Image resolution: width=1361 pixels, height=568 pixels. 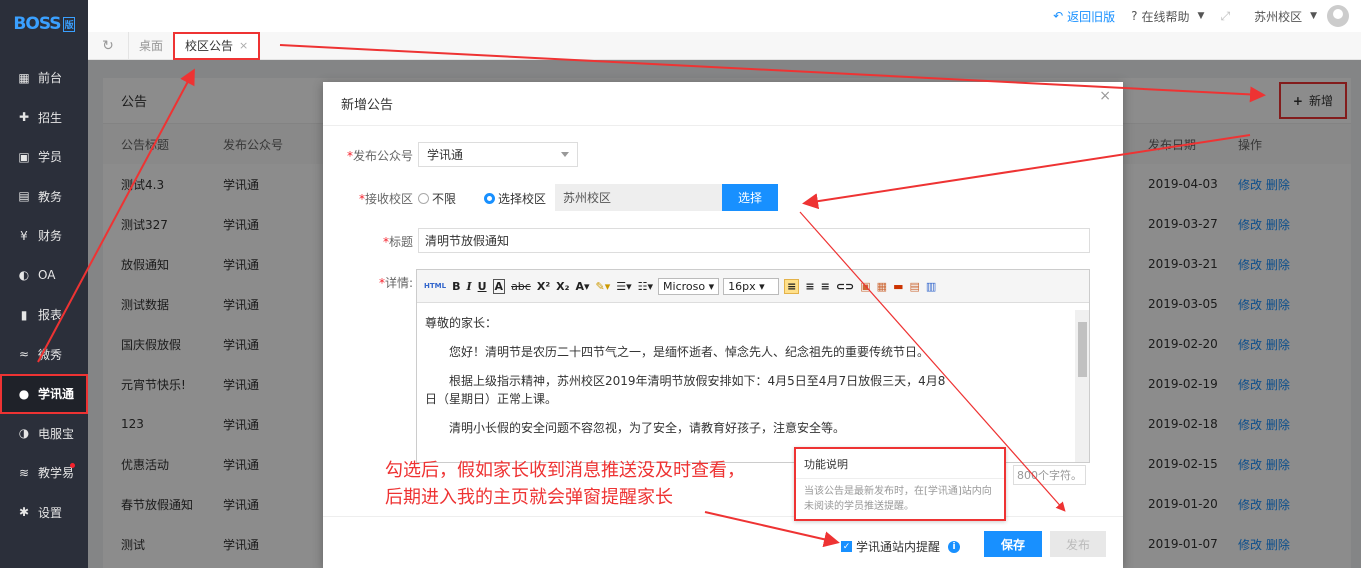 What do you see at coordinates (24, 314) in the screenshot?
I see `bar-chart-icon: ▮` at bounding box center [24, 314].